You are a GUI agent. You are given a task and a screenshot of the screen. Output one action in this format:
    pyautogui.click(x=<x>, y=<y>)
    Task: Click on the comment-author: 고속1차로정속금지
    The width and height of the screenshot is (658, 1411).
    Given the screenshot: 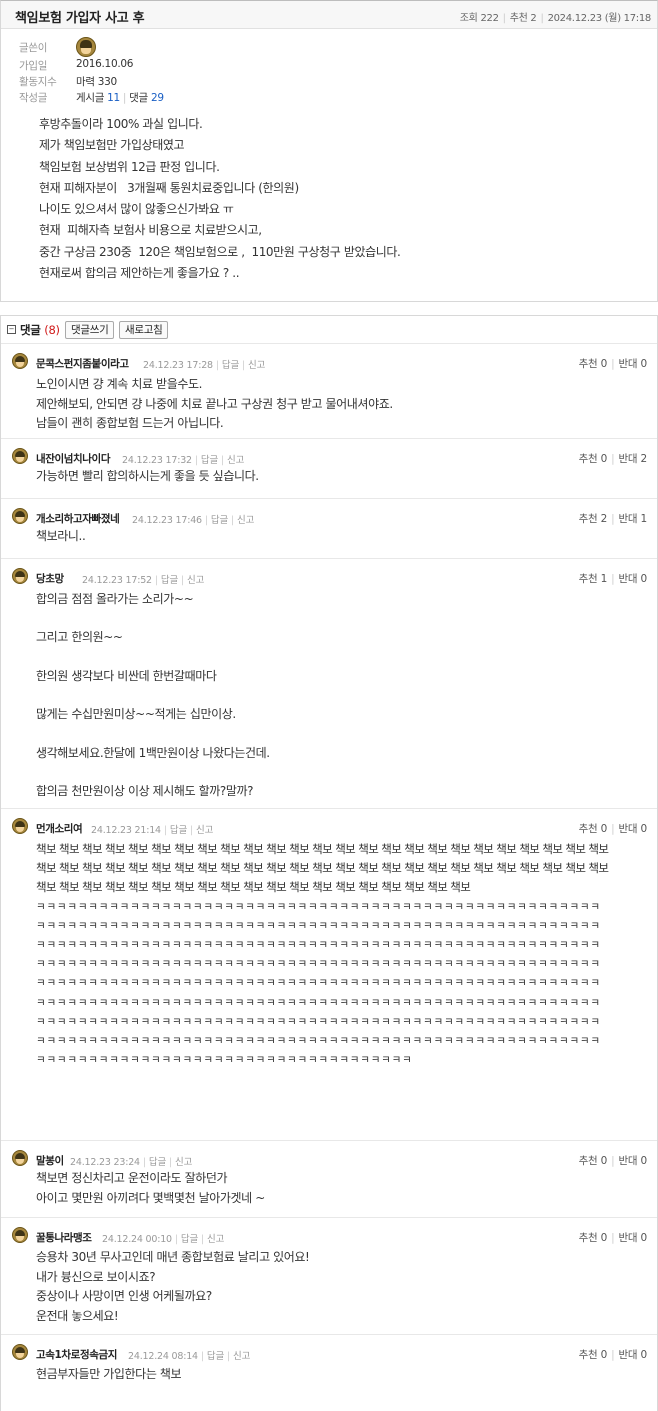 What is the action you would take?
    pyautogui.click(x=76, y=1354)
    